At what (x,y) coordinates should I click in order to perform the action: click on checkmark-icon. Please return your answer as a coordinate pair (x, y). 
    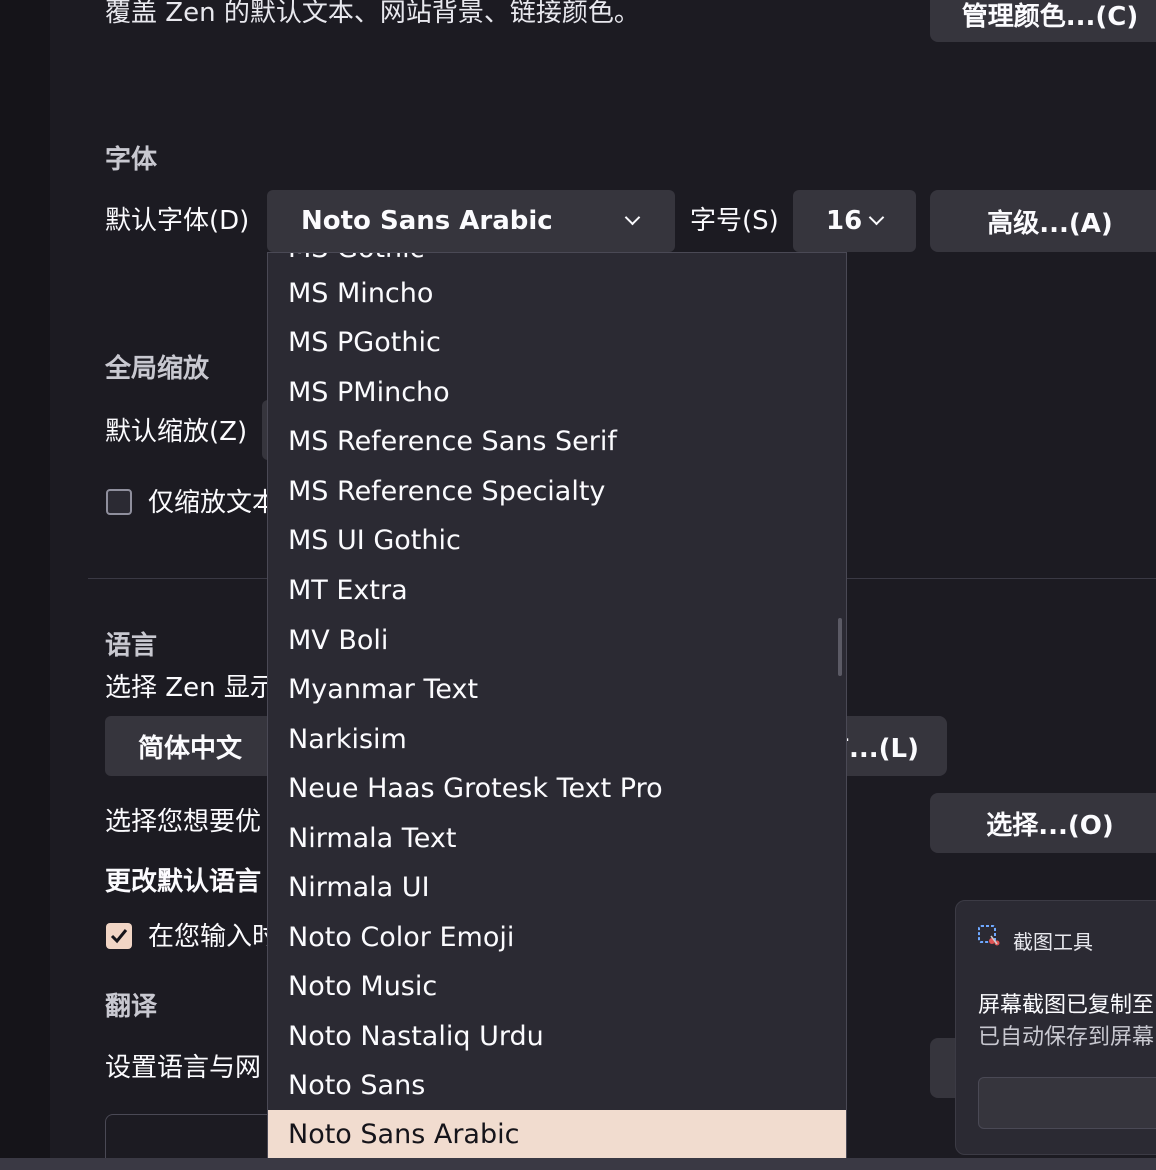
    Looking at the image, I should click on (119, 936).